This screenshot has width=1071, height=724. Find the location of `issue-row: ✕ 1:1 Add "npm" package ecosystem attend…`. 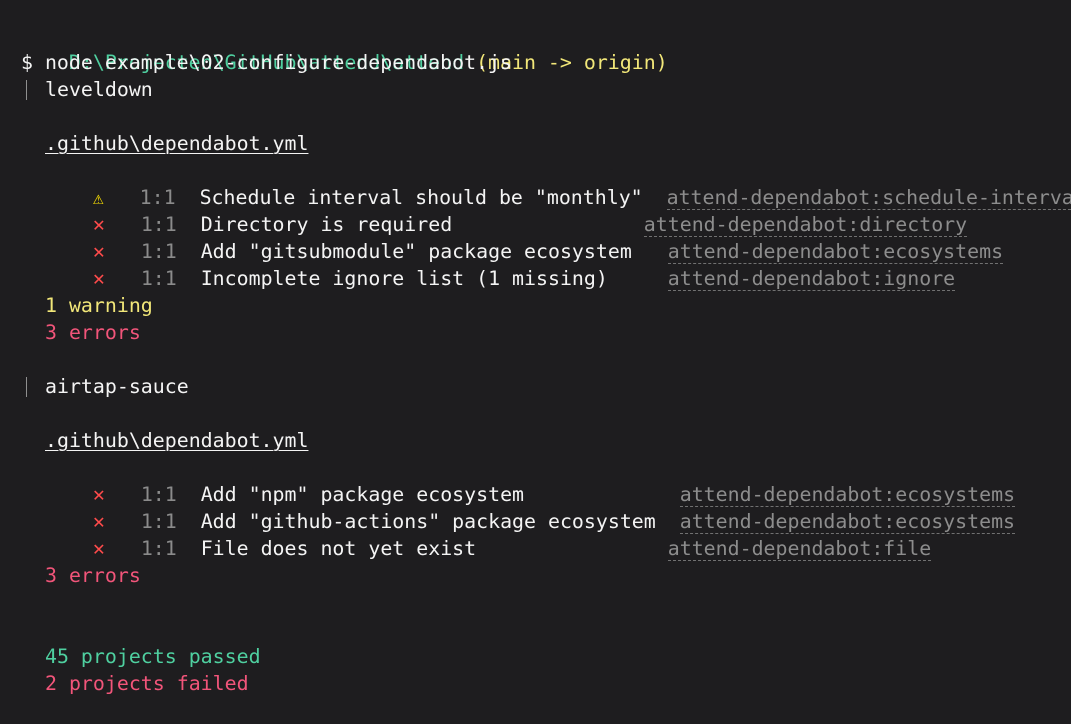

issue-row: ✕ 1:1 Add "npm" package ecosystem attend… is located at coordinates (530, 480).